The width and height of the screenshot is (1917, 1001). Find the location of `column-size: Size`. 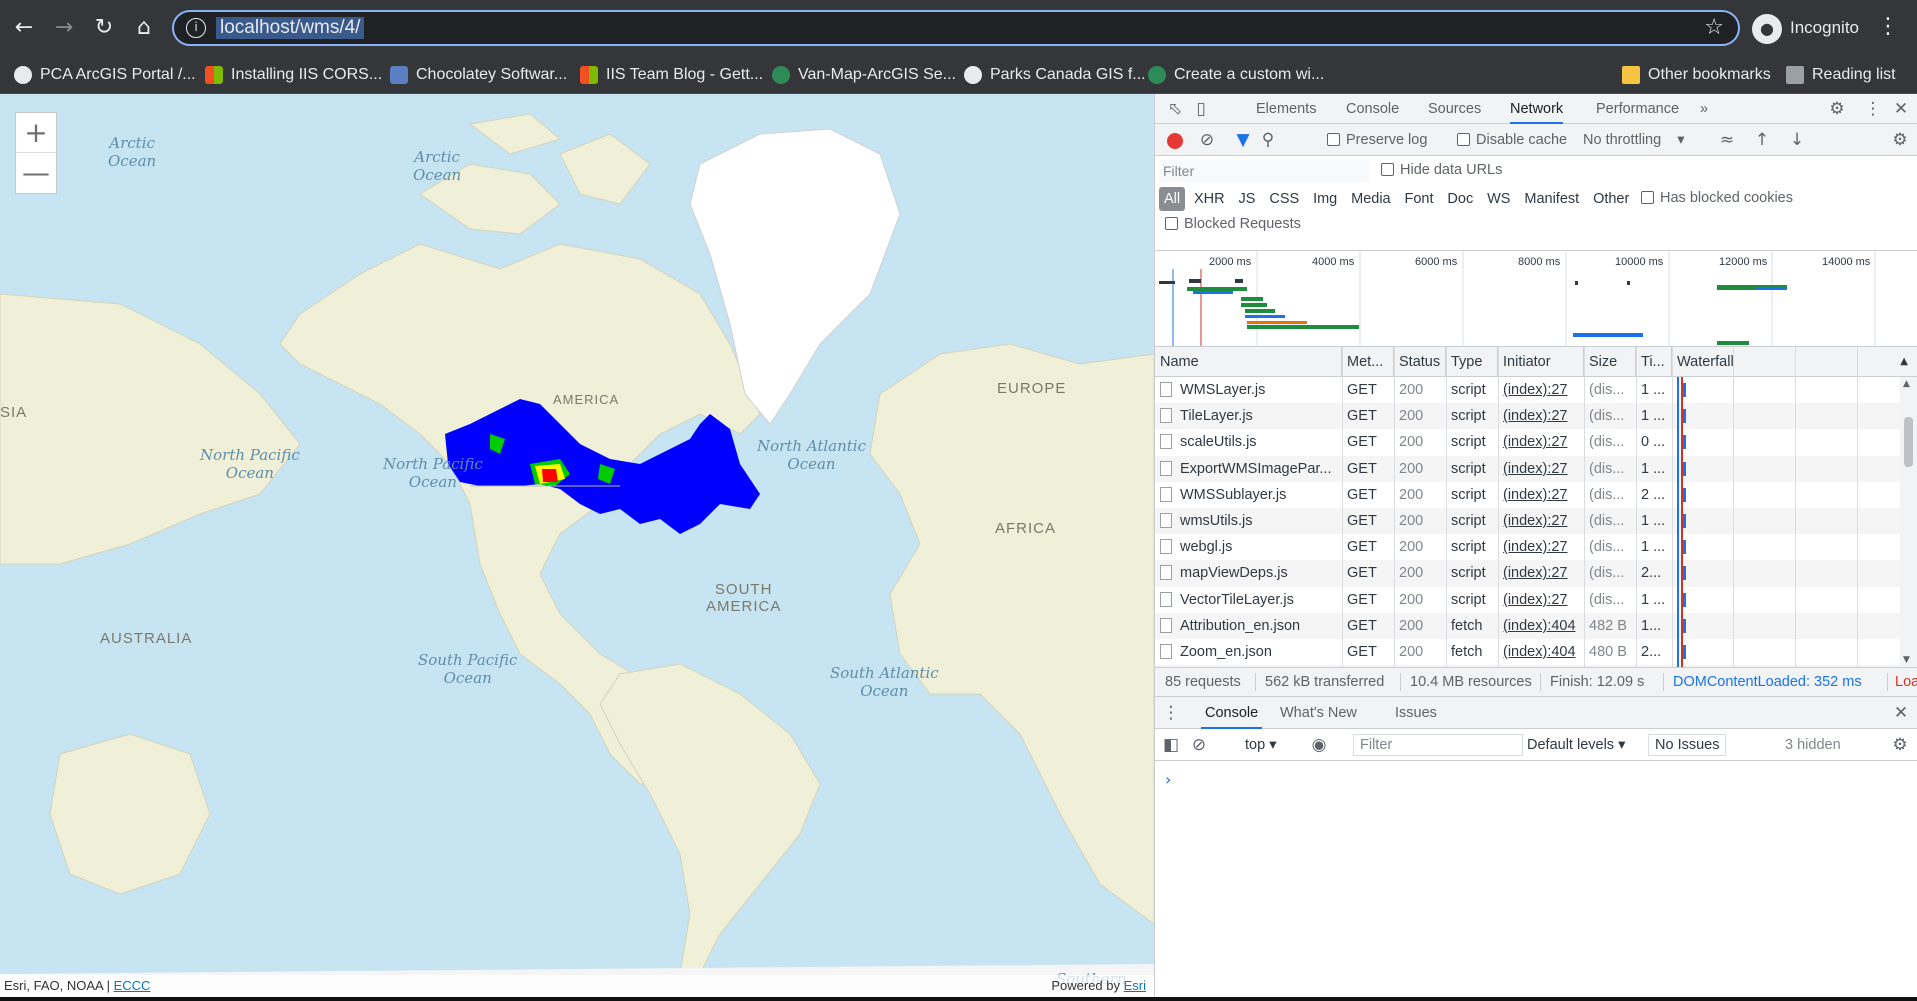

column-size: Size is located at coordinates (1610, 362).